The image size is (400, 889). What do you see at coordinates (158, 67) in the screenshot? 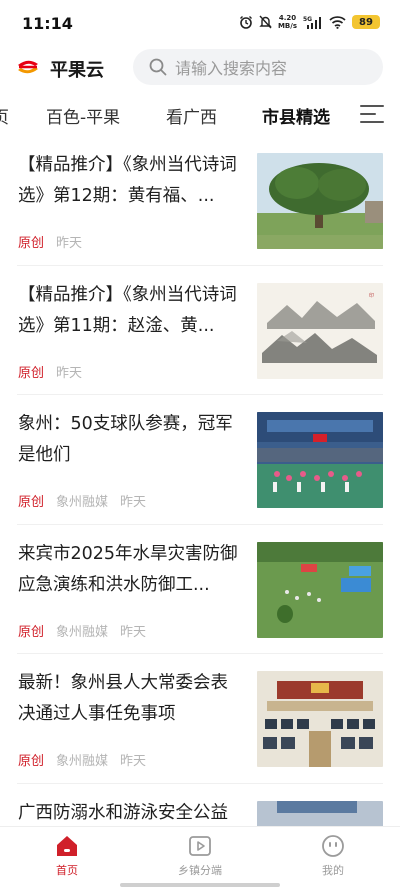
I see `search-icon` at bounding box center [158, 67].